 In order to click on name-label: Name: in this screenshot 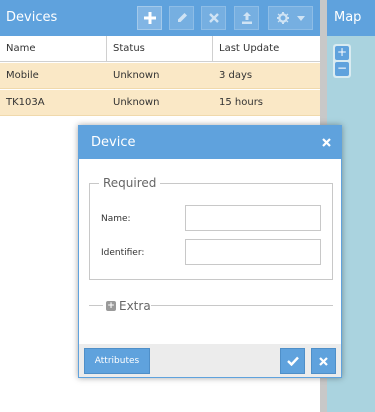, I will do `click(116, 219)`.